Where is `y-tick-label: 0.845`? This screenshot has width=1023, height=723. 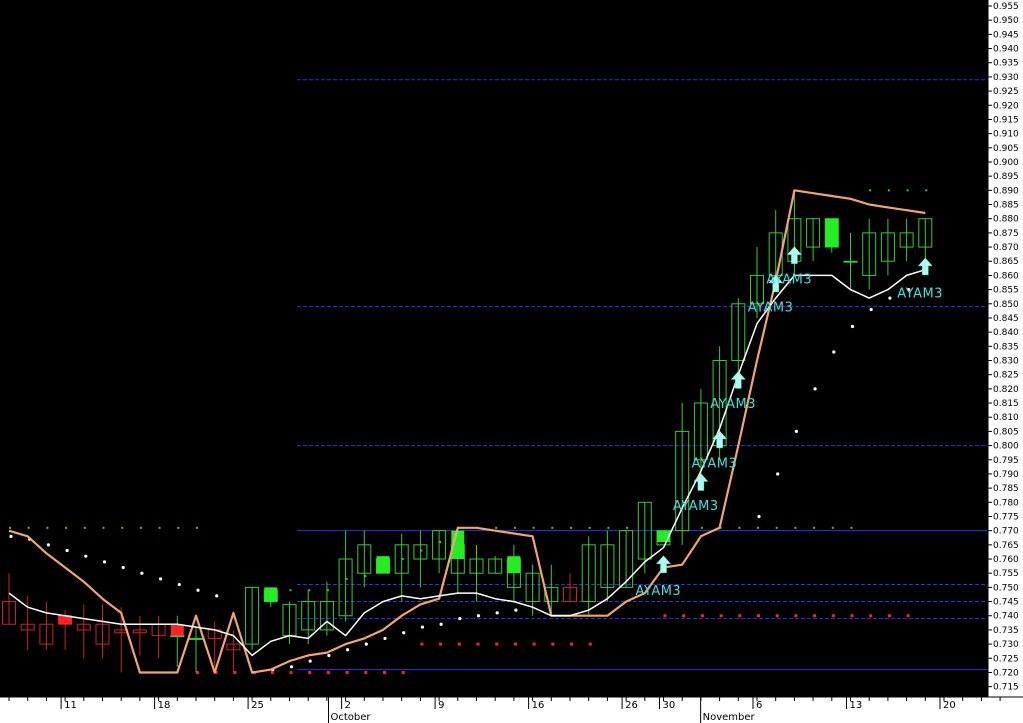 y-tick-label: 0.845 is located at coordinates (1006, 319).